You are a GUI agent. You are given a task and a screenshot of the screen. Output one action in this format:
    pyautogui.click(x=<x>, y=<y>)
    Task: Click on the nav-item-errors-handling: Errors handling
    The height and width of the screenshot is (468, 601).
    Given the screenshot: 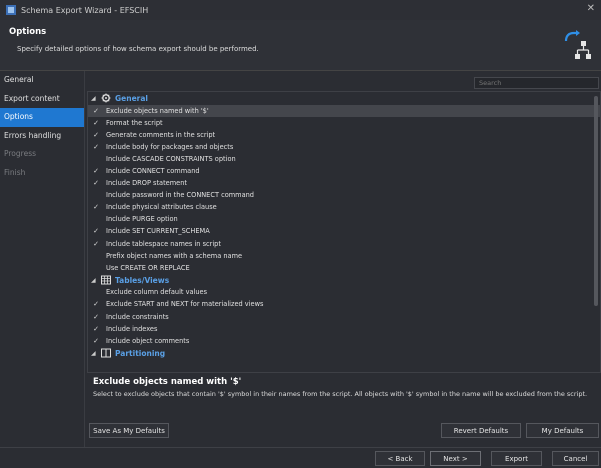 What is the action you would take?
    pyautogui.click(x=42, y=136)
    